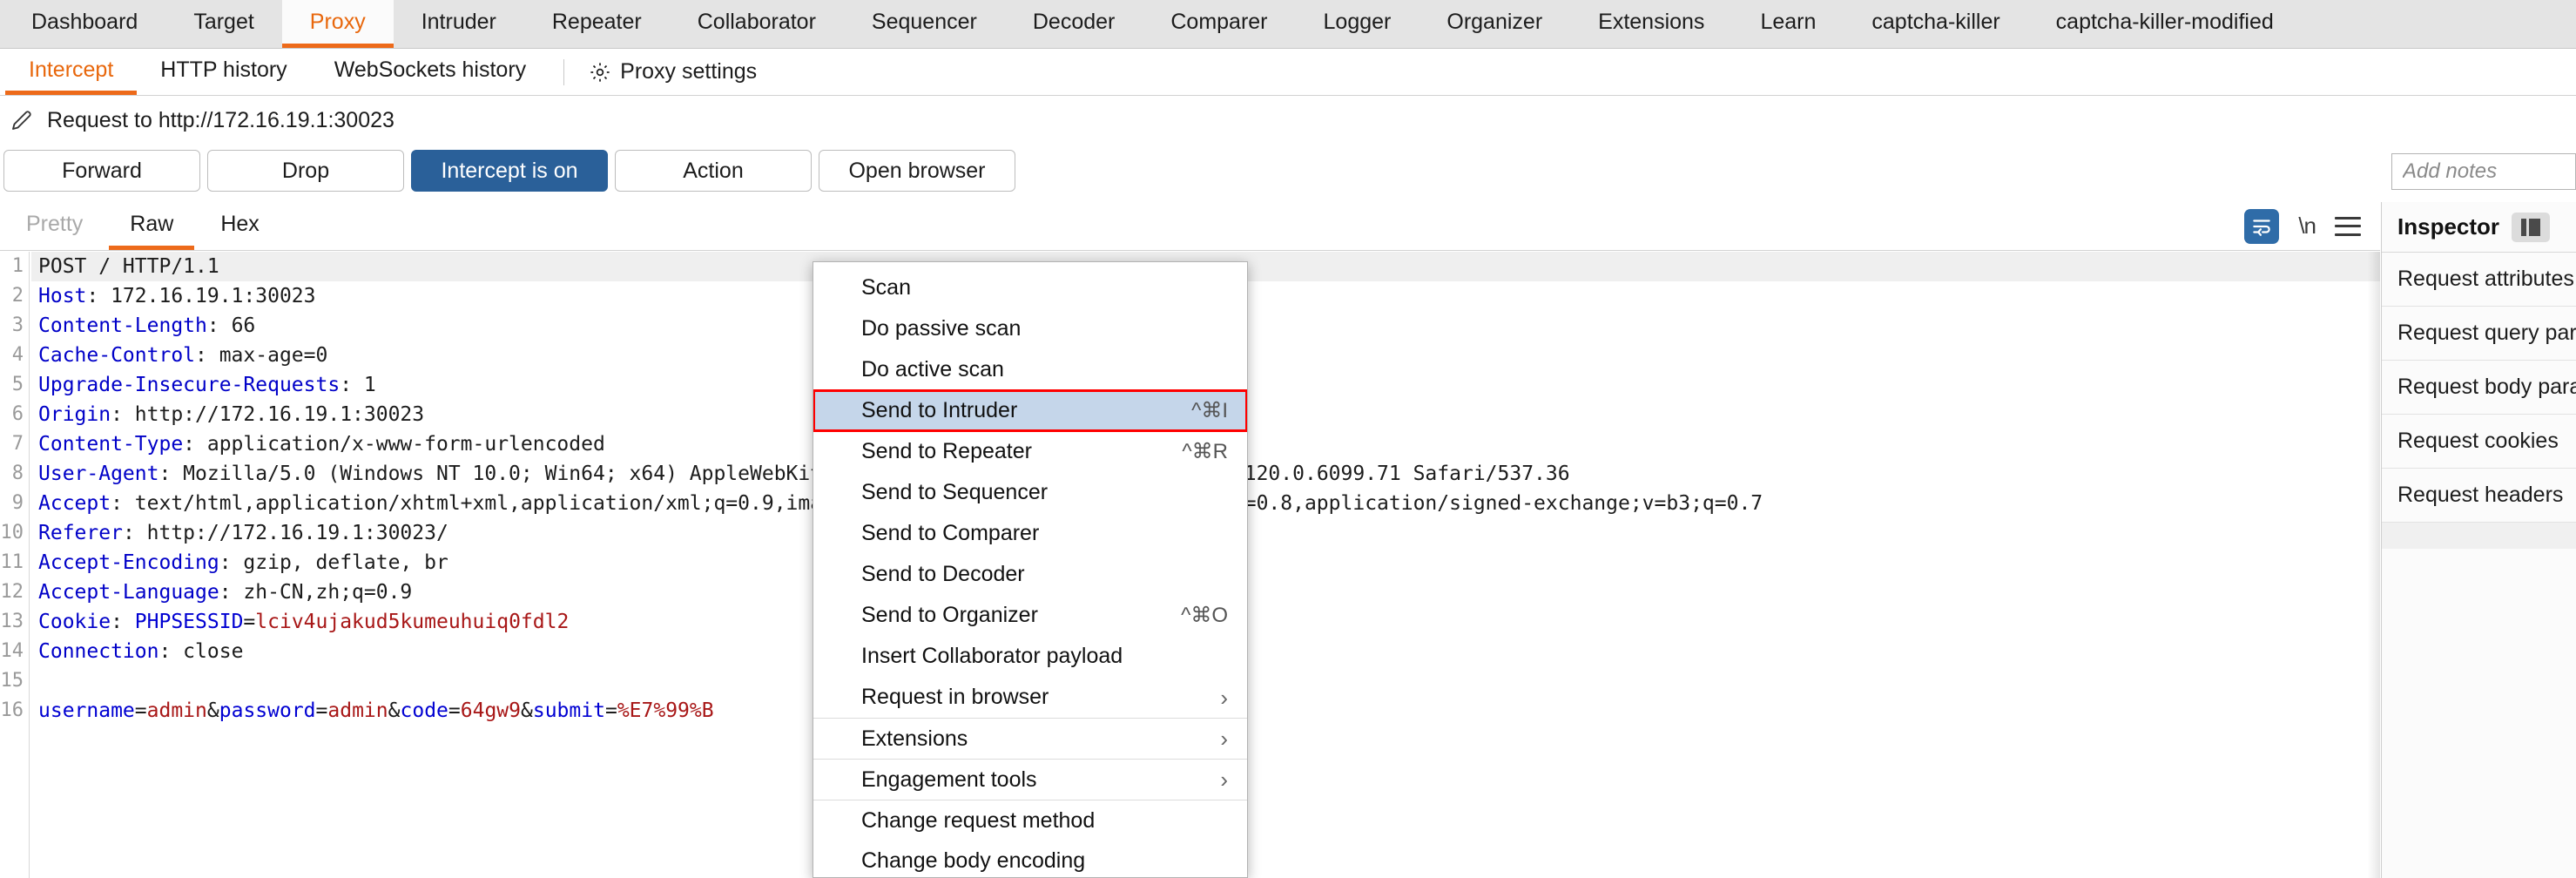 This screenshot has height=878, width=2576. What do you see at coordinates (955, 492) in the screenshot?
I see `menu-item-label: Send to Sequencer` at bounding box center [955, 492].